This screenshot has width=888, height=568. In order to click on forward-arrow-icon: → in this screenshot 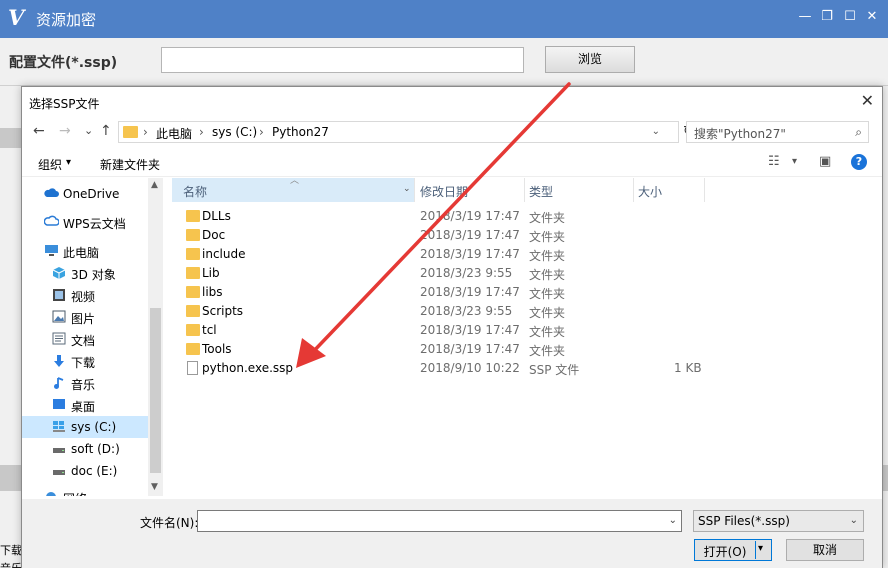, I will do `click(65, 131)`.